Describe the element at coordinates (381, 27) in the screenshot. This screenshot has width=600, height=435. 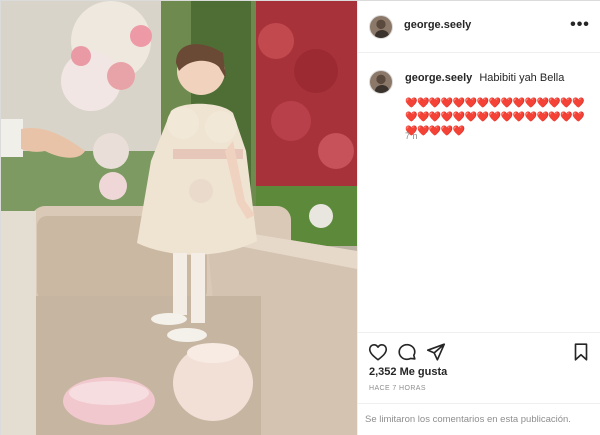
I see `avatar` at that location.